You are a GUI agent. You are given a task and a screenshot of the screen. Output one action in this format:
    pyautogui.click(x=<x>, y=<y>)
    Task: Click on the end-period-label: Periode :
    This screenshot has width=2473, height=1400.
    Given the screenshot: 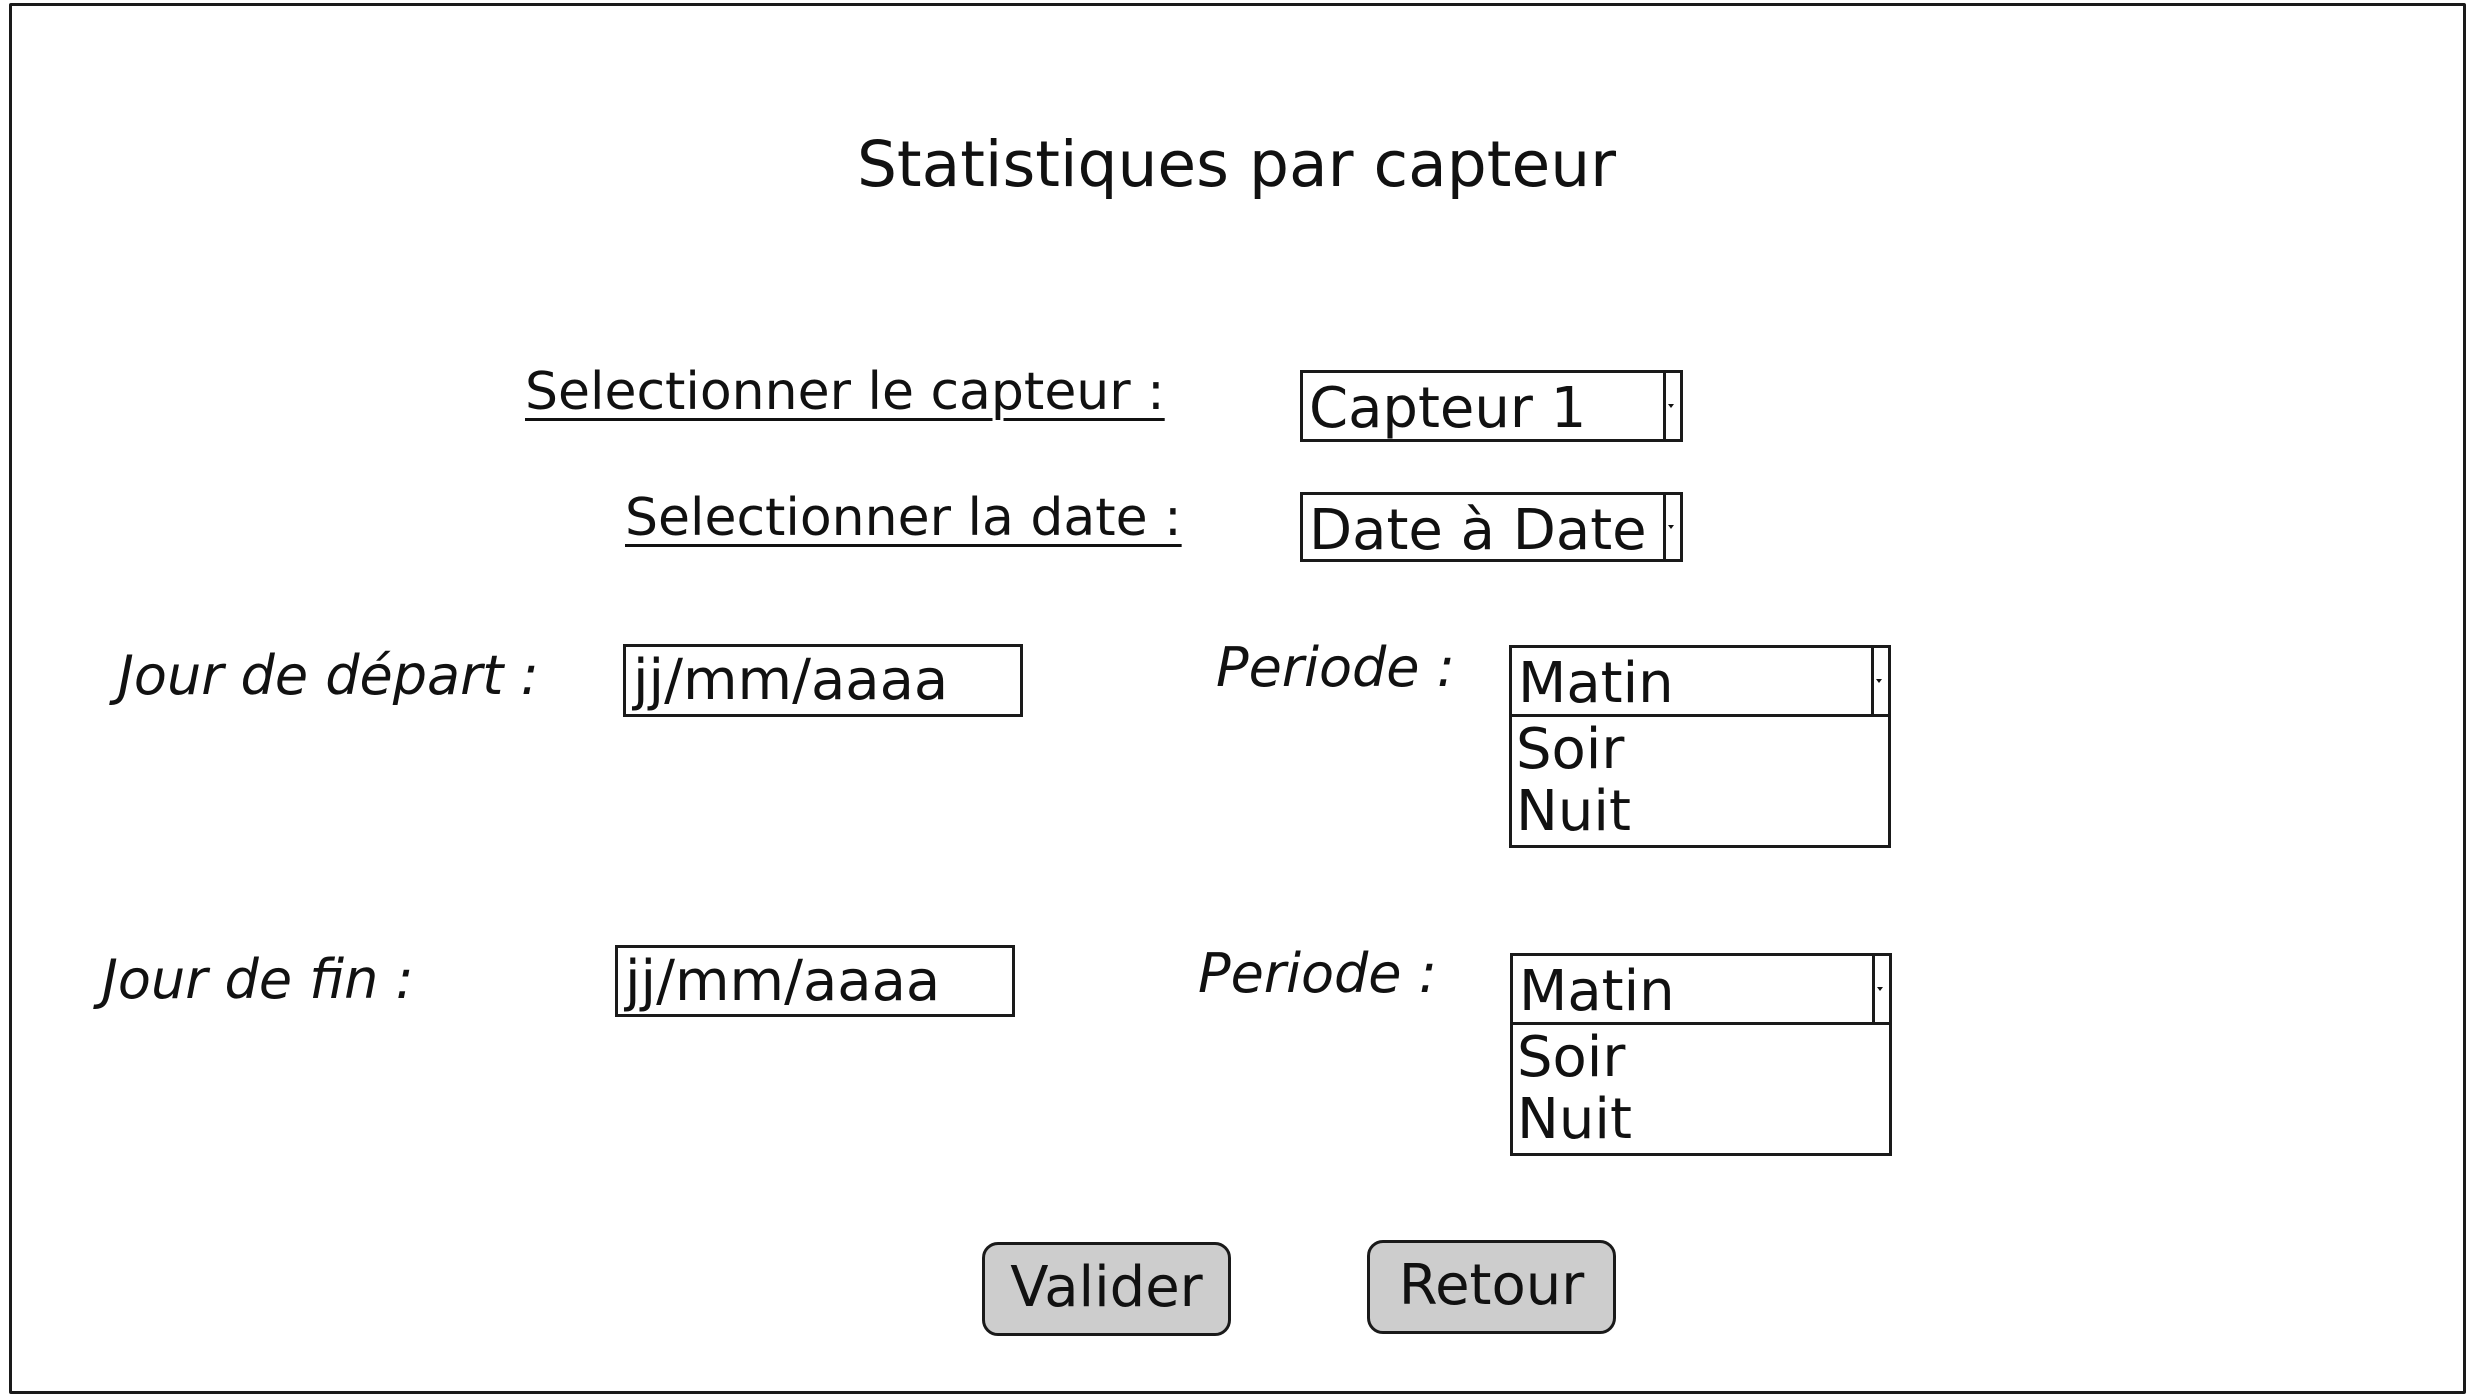 What is the action you would take?
    pyautogui.click(x=1317, y=973)
    